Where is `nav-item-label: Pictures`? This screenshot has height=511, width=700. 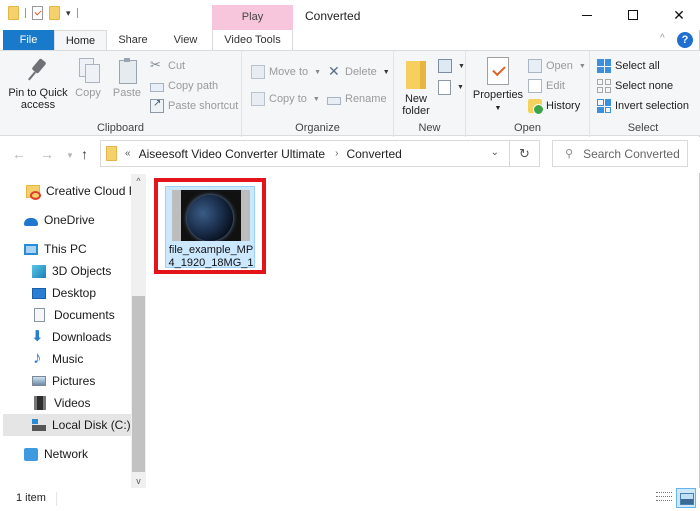 nav-item-label: Pictures is located at coordinates (74, 381).